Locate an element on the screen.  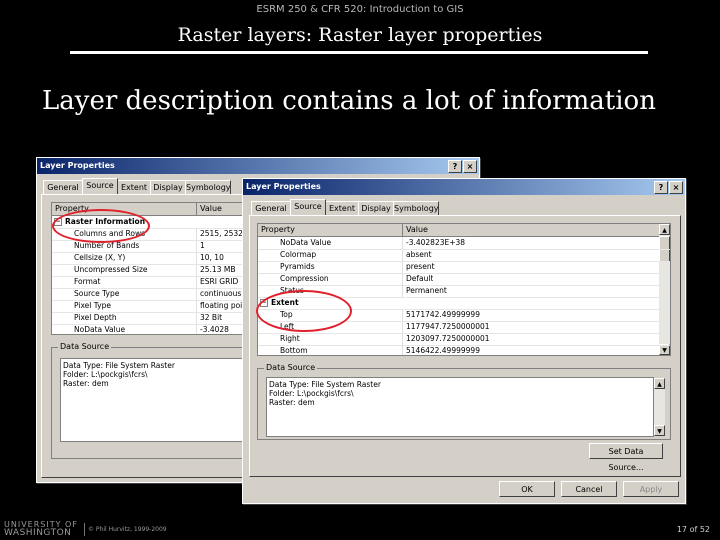
scroll-down-icon: ▼ is located at coordinates (659, 430).